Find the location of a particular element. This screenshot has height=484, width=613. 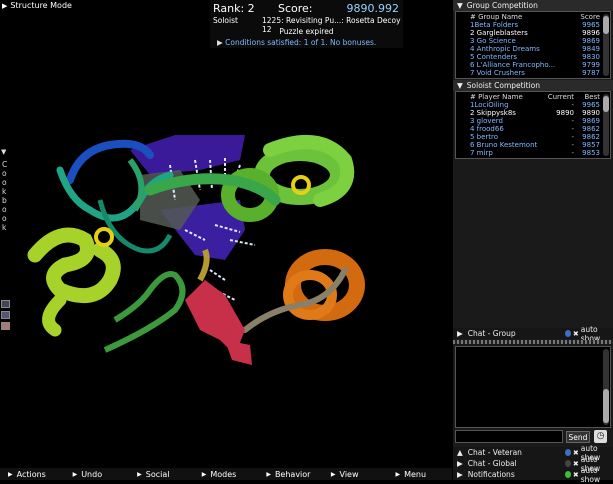

soloist-row: 4 frood66 -9862 is located at coordinates (535, 129).